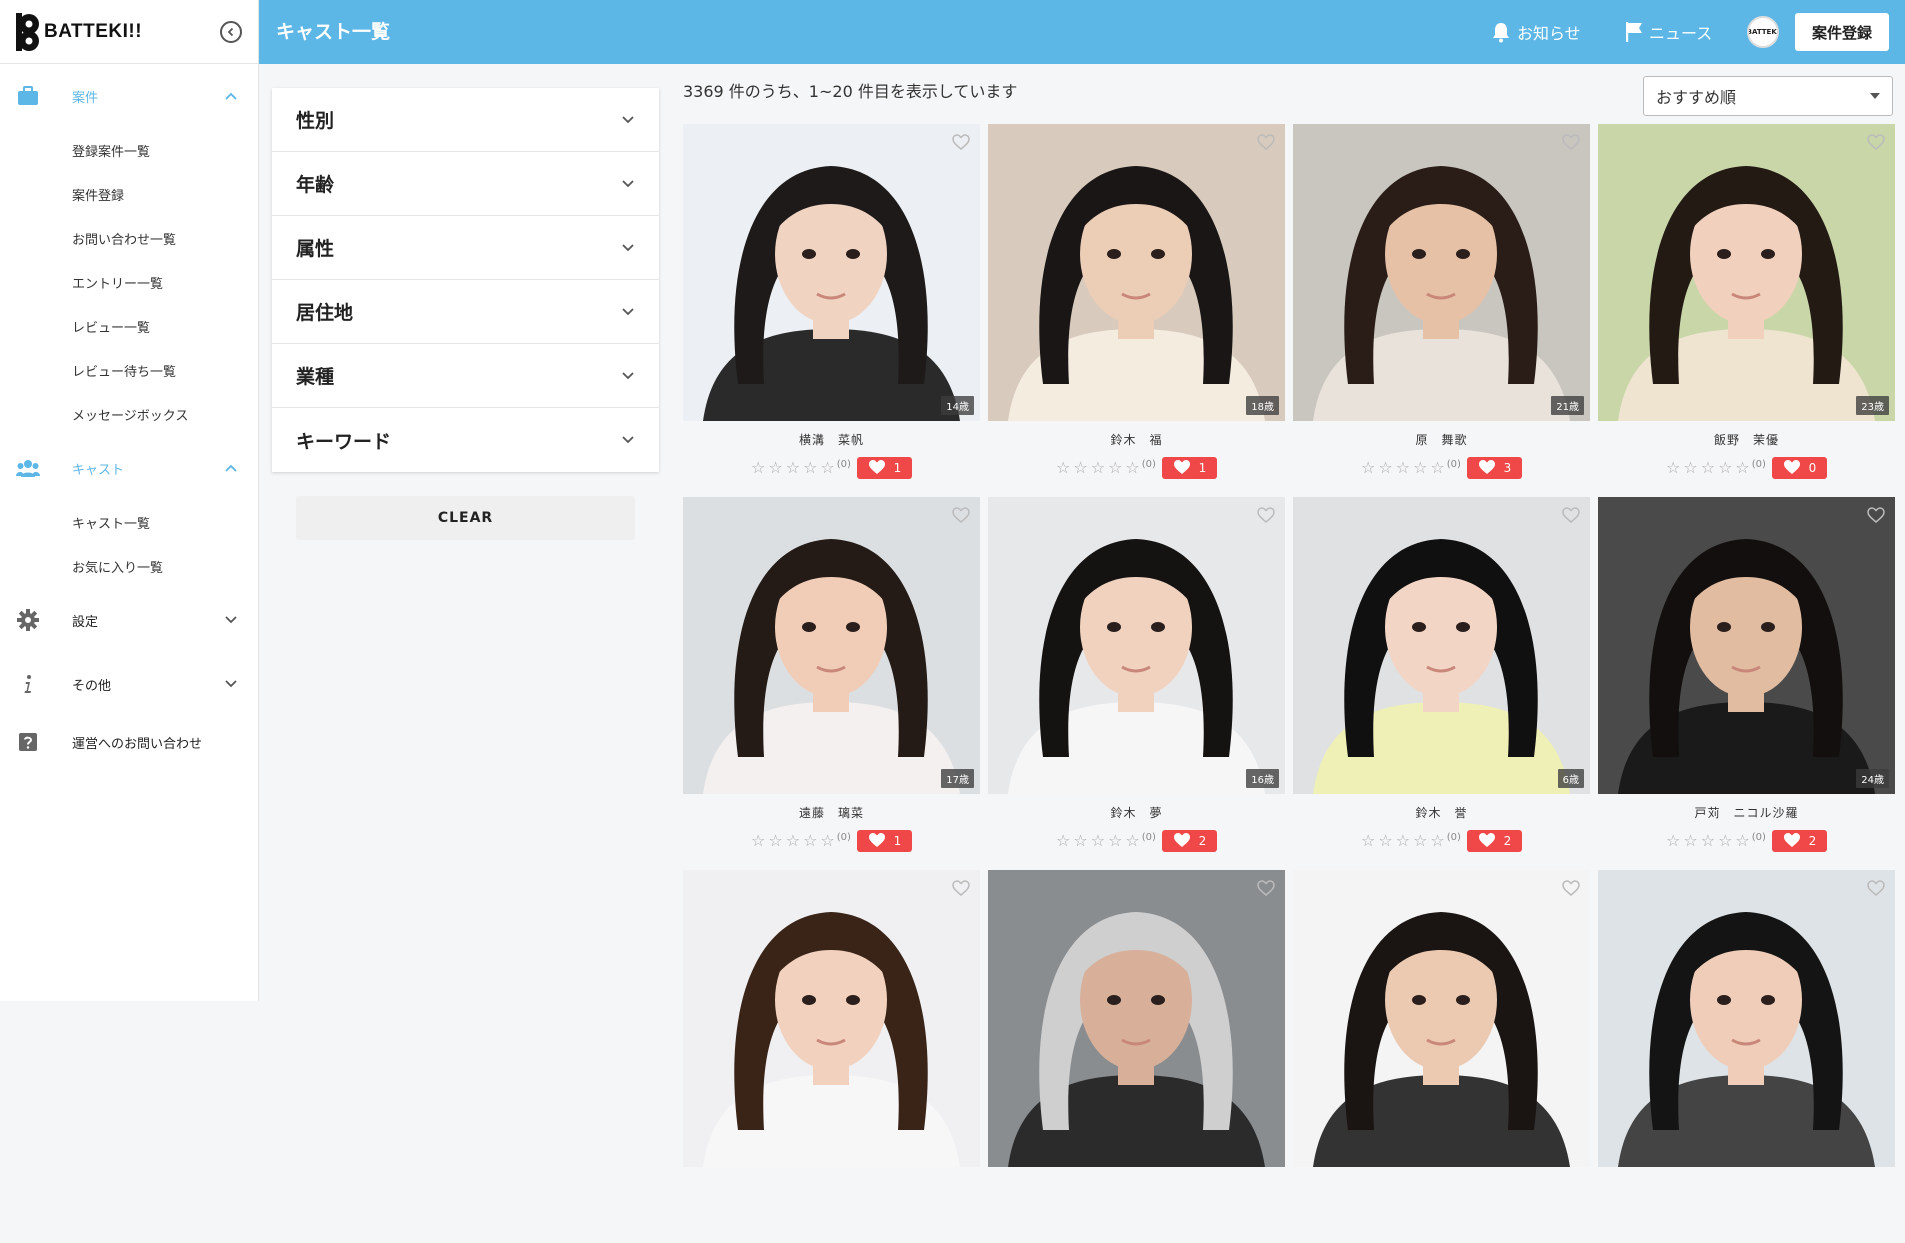 This screenshot has width=1905, height=1243. I want to click on cast-card: 16歳 鈴木 夢 ☆ ☆ ☆ ☆ ☆ (0) 2, so click(1136, 683).